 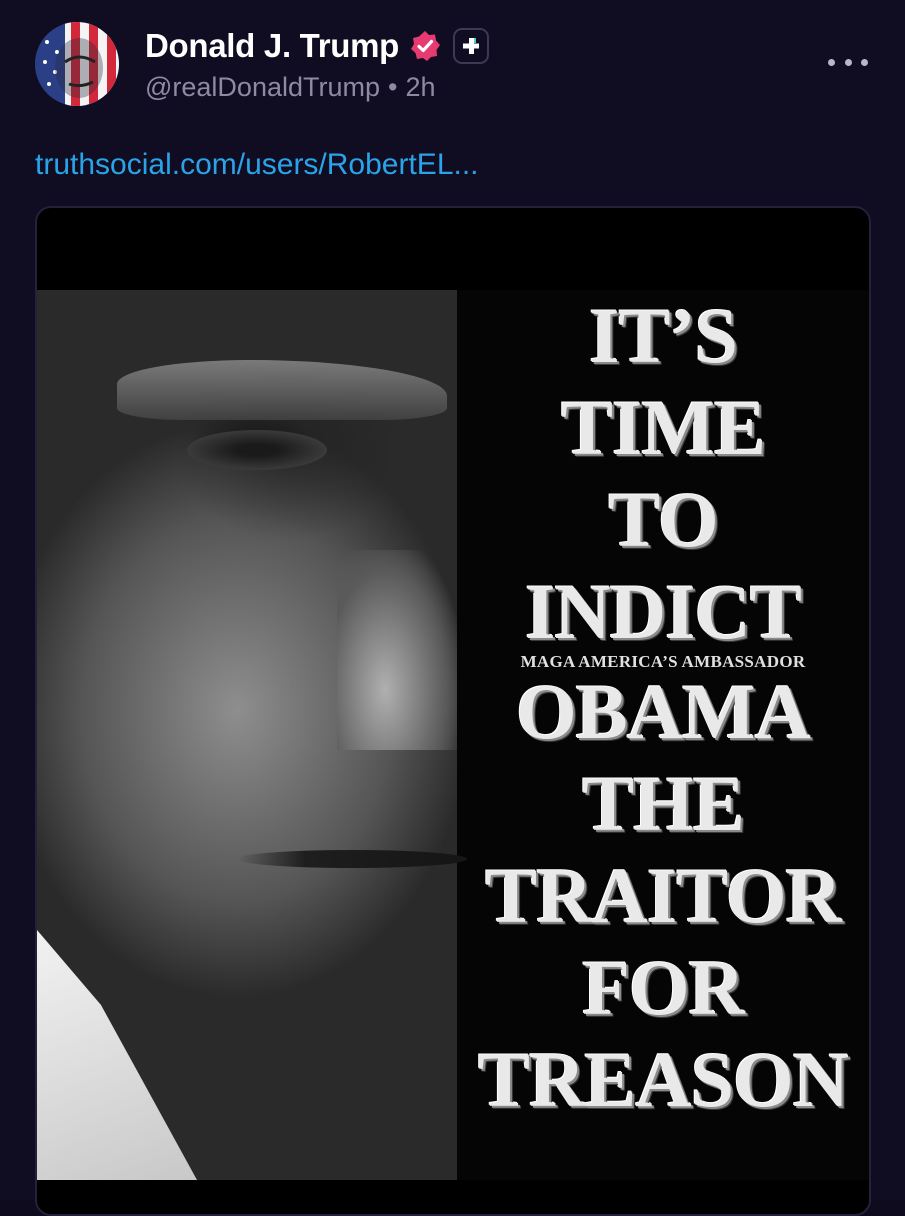 What do you see at coordinates (663, 895) in the screenshot?
I see `poster-line: TRAITOR` at bounding box center [663, 895].